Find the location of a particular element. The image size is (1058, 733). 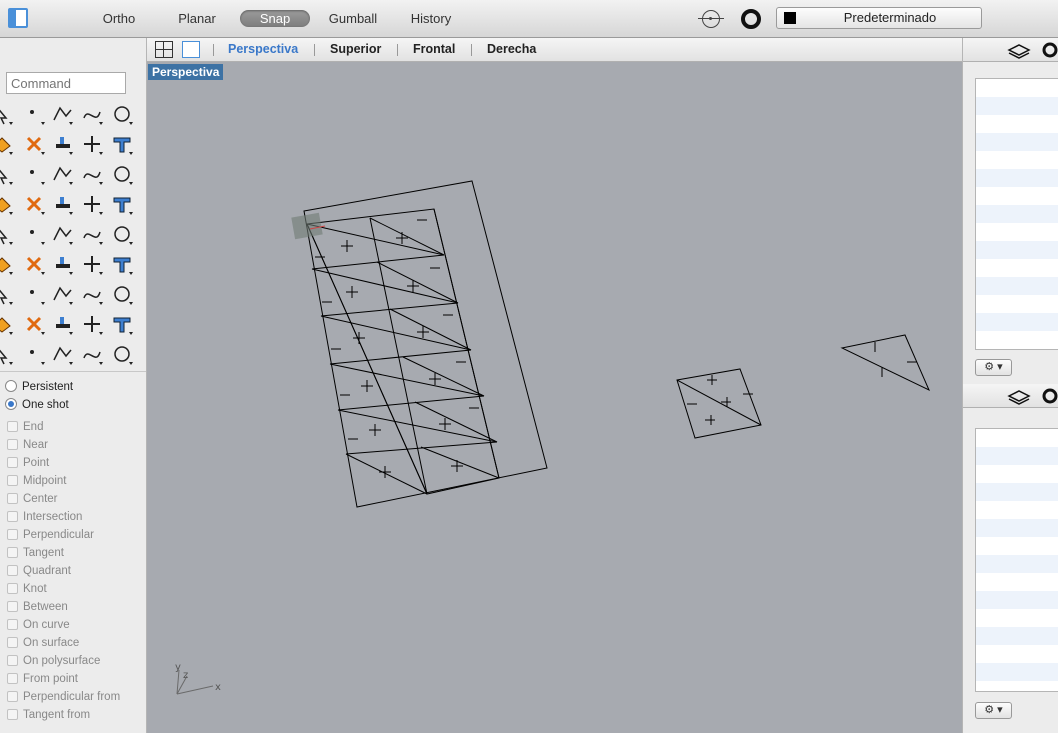

properties-list is located at coordinates (1016, 560).